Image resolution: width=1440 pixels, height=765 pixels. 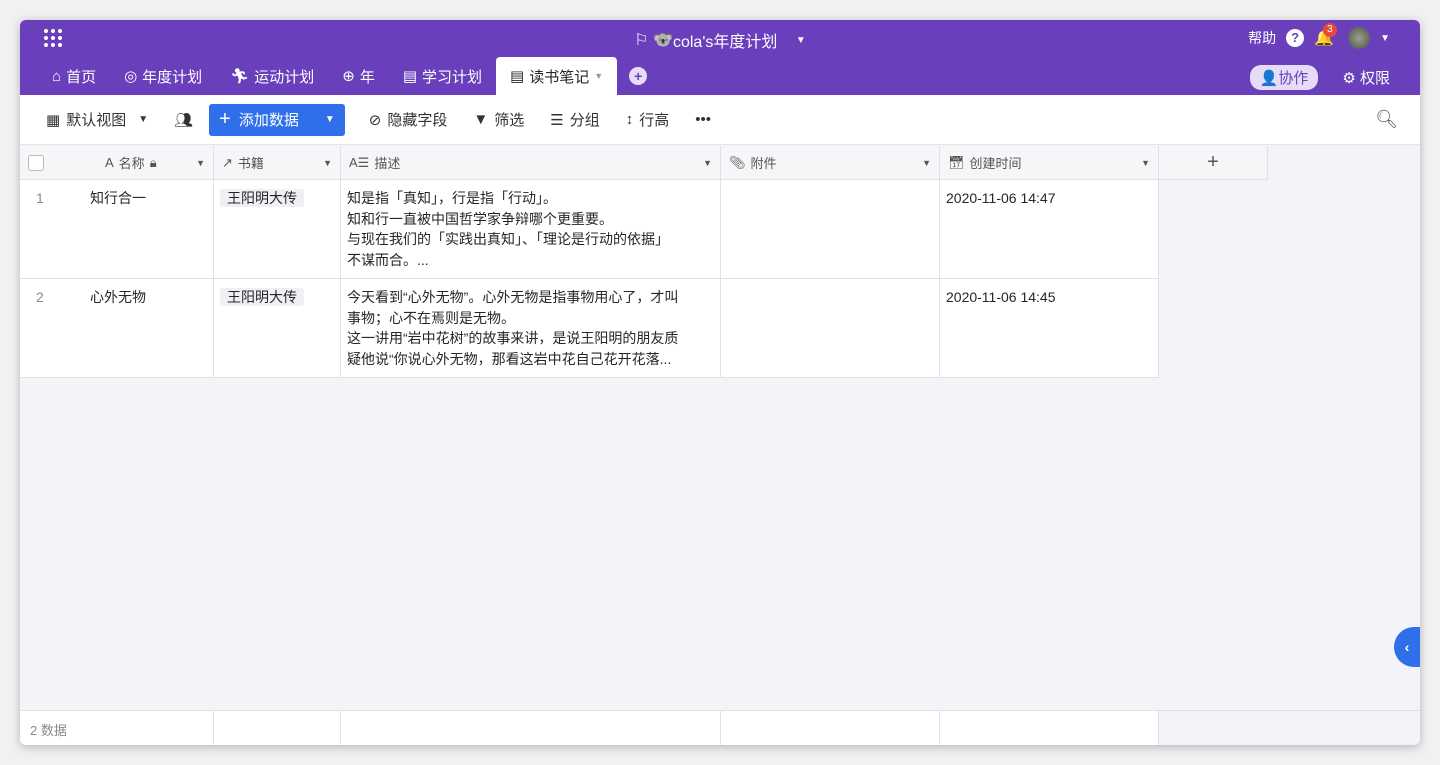 What do you see at coordinates (109, 162) in the screenshot?
I see `text-type-icon: A` at bounding box center [109, 162].